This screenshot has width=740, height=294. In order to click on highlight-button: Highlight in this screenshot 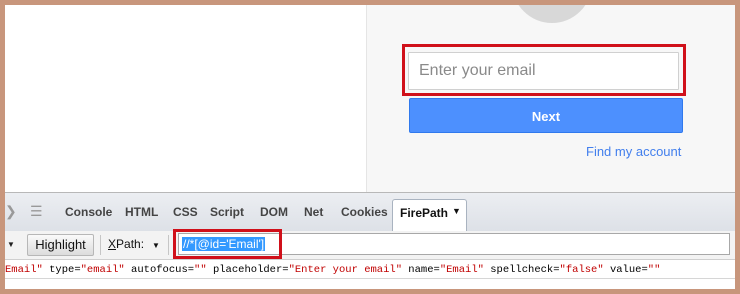, I will do `click(60, 245)`.